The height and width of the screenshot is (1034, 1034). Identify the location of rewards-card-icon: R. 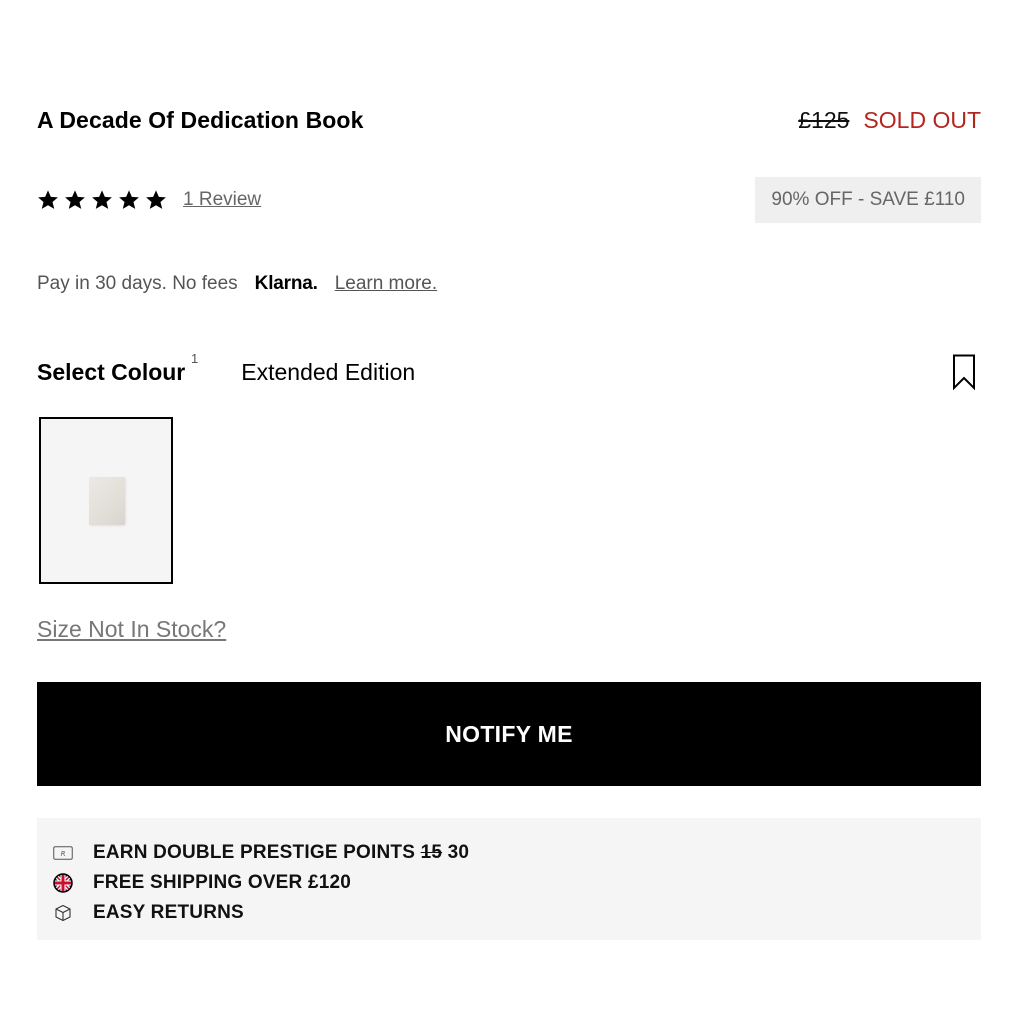
(63, 853).